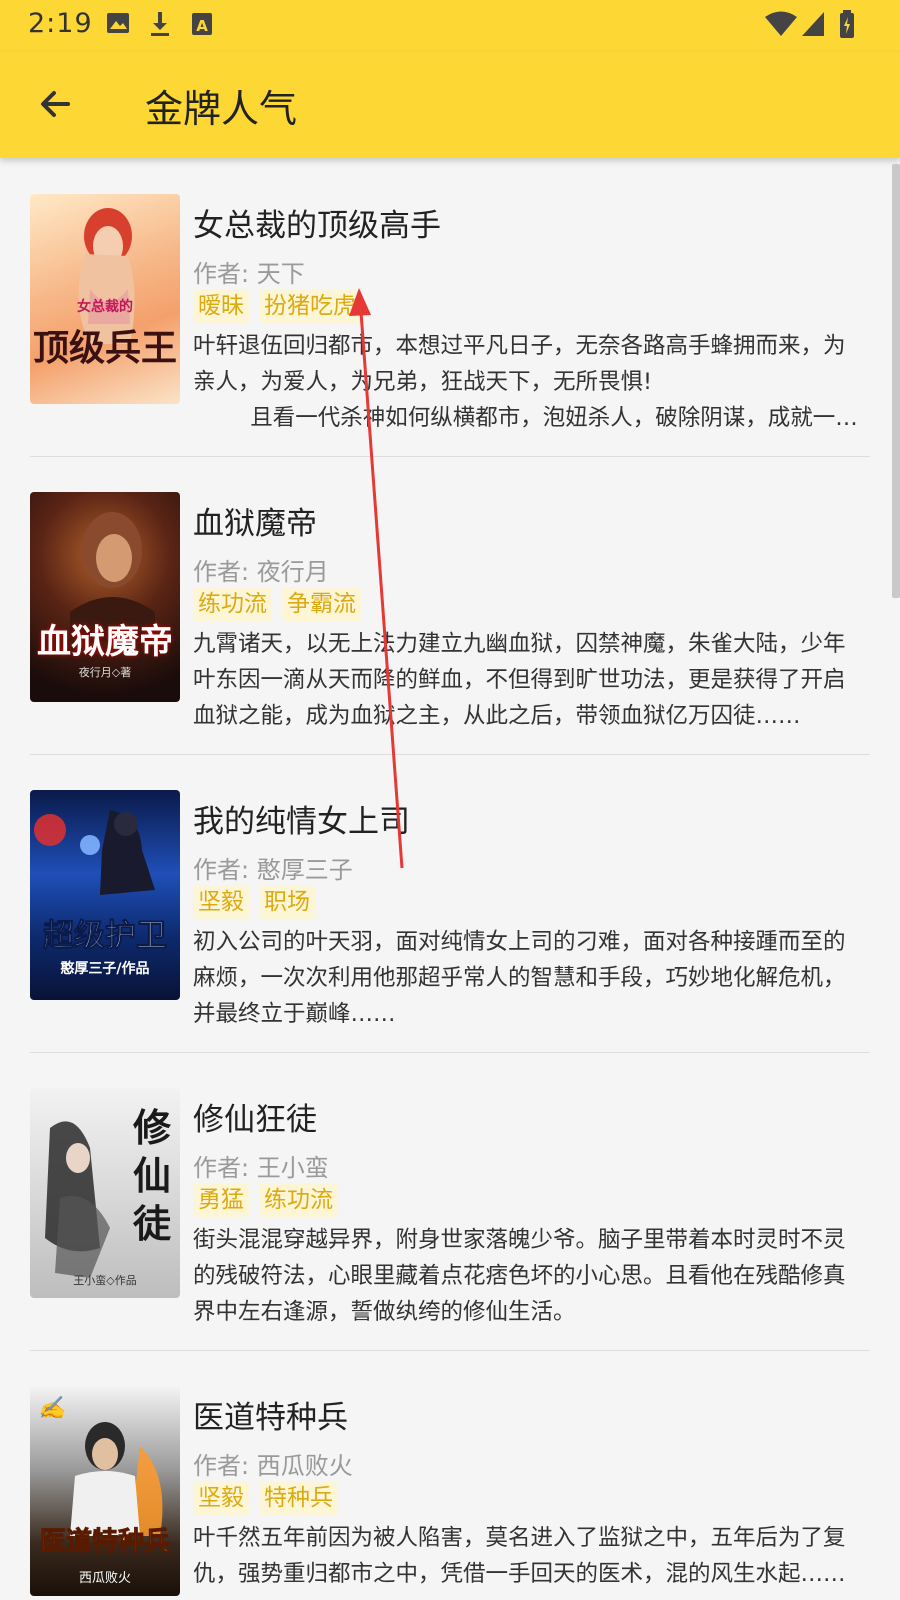  What do you see at coordinates (255, 1116) in the screenshot?
I see `book-title: 修仙狂徒` at bounding box center [255, 1116].